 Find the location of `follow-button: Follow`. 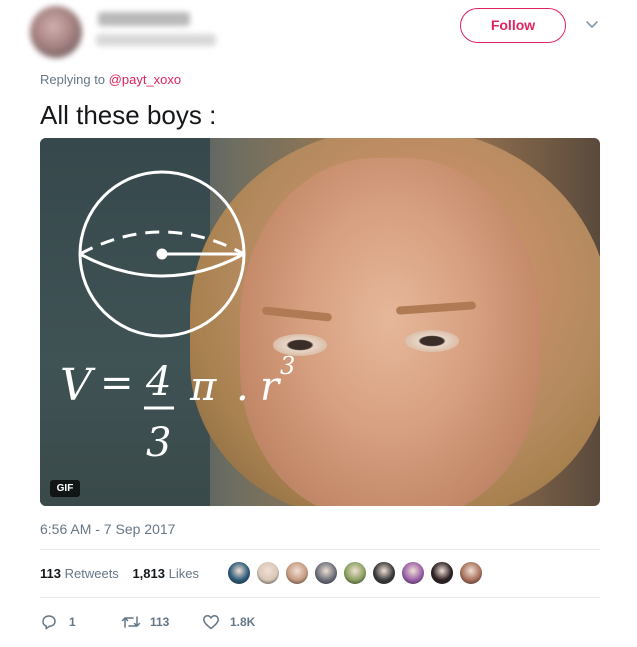

follow-button: Follow is located at coordinates (513, 25).